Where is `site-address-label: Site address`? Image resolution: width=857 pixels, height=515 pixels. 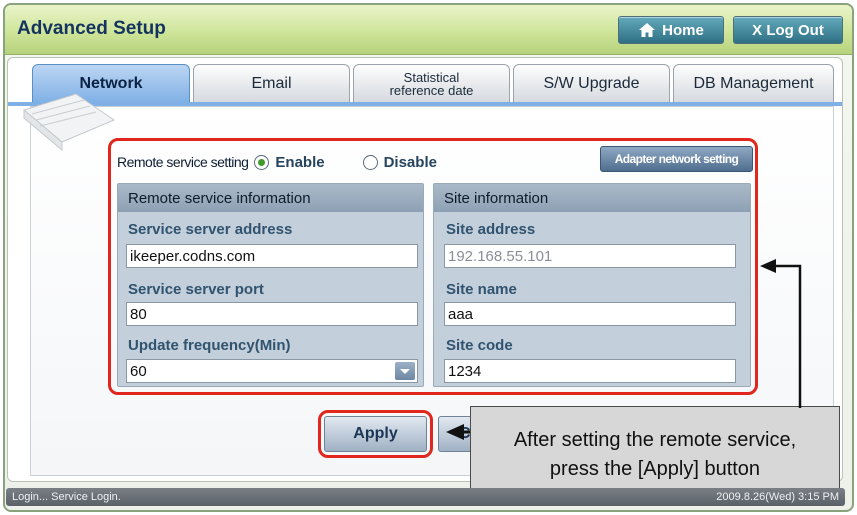
site-address-label: Site address is located at coordinates (491, 229).